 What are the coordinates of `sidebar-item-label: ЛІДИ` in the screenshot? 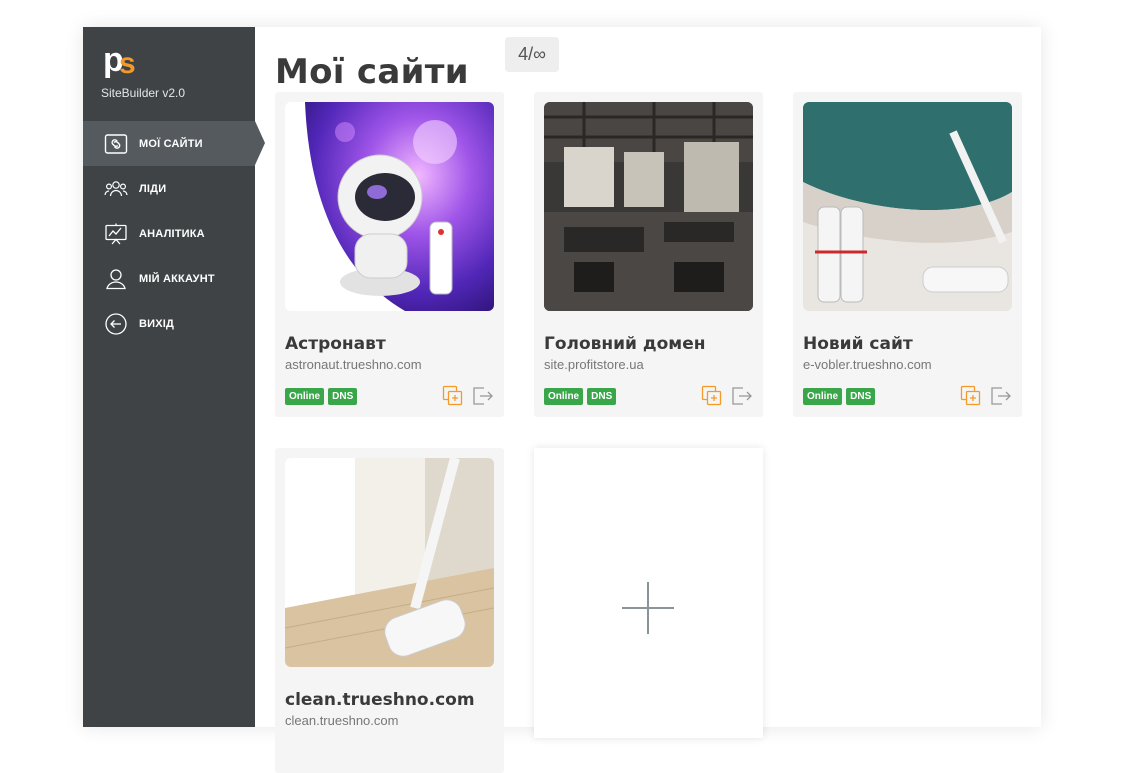 It's located at (153, 188).